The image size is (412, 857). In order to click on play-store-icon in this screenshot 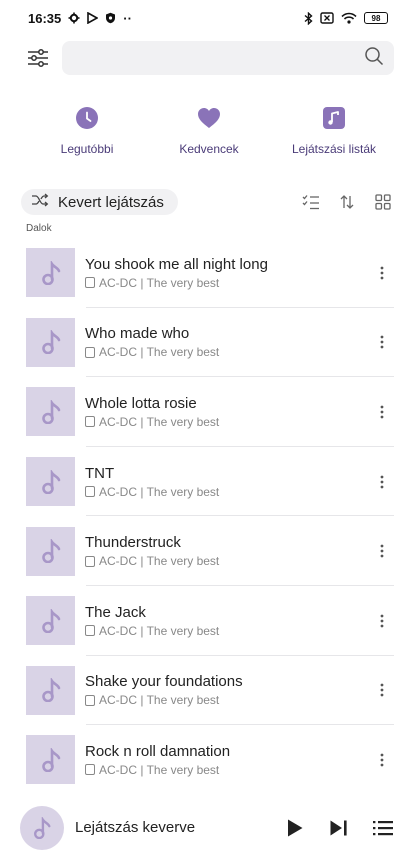, I will do `click(93, 18)`.